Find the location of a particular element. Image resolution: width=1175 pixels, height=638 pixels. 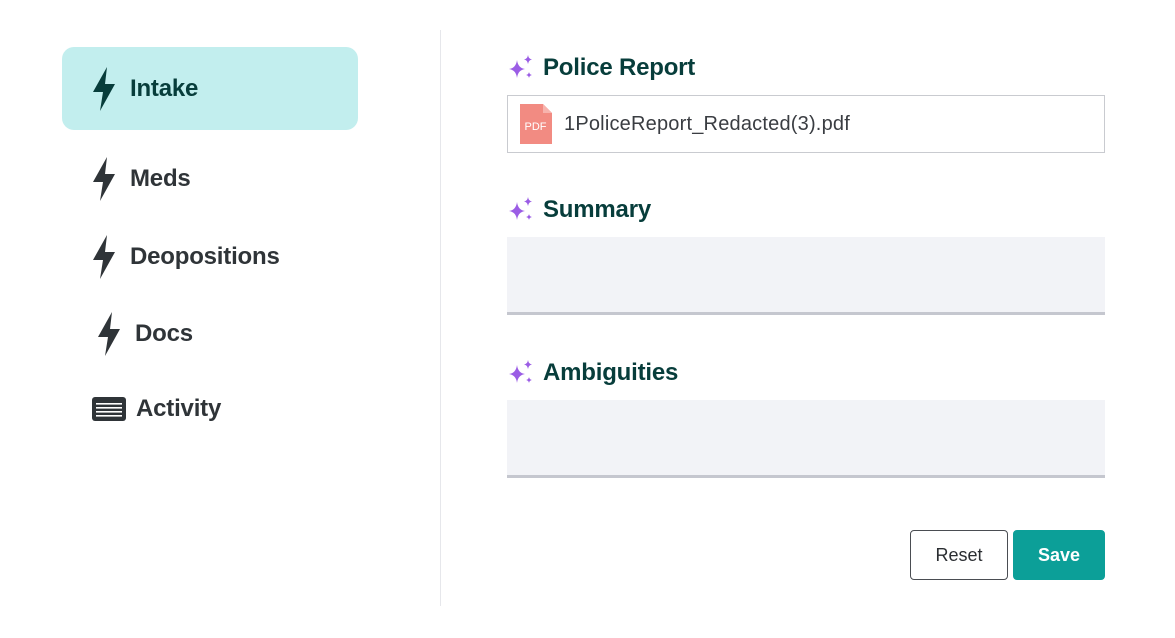

police-report-heading: Police Report is located at coordinates (601, 68).